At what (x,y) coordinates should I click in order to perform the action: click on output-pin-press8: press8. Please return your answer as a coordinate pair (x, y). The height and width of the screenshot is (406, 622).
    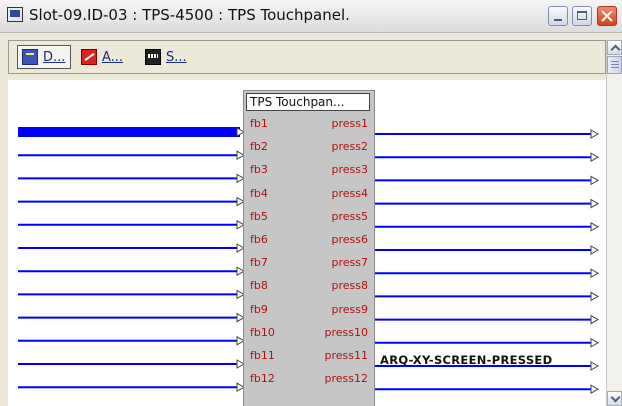
    Looking at the image, I should click on (350, 285).